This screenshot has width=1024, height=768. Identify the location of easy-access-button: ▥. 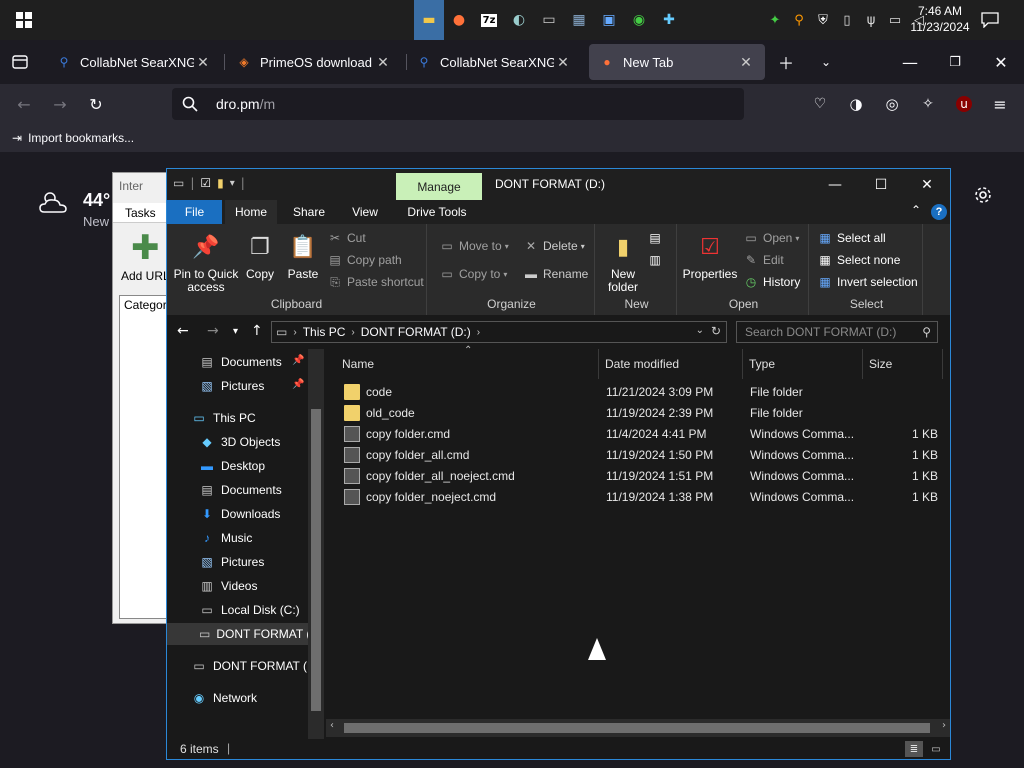
(657, 260).